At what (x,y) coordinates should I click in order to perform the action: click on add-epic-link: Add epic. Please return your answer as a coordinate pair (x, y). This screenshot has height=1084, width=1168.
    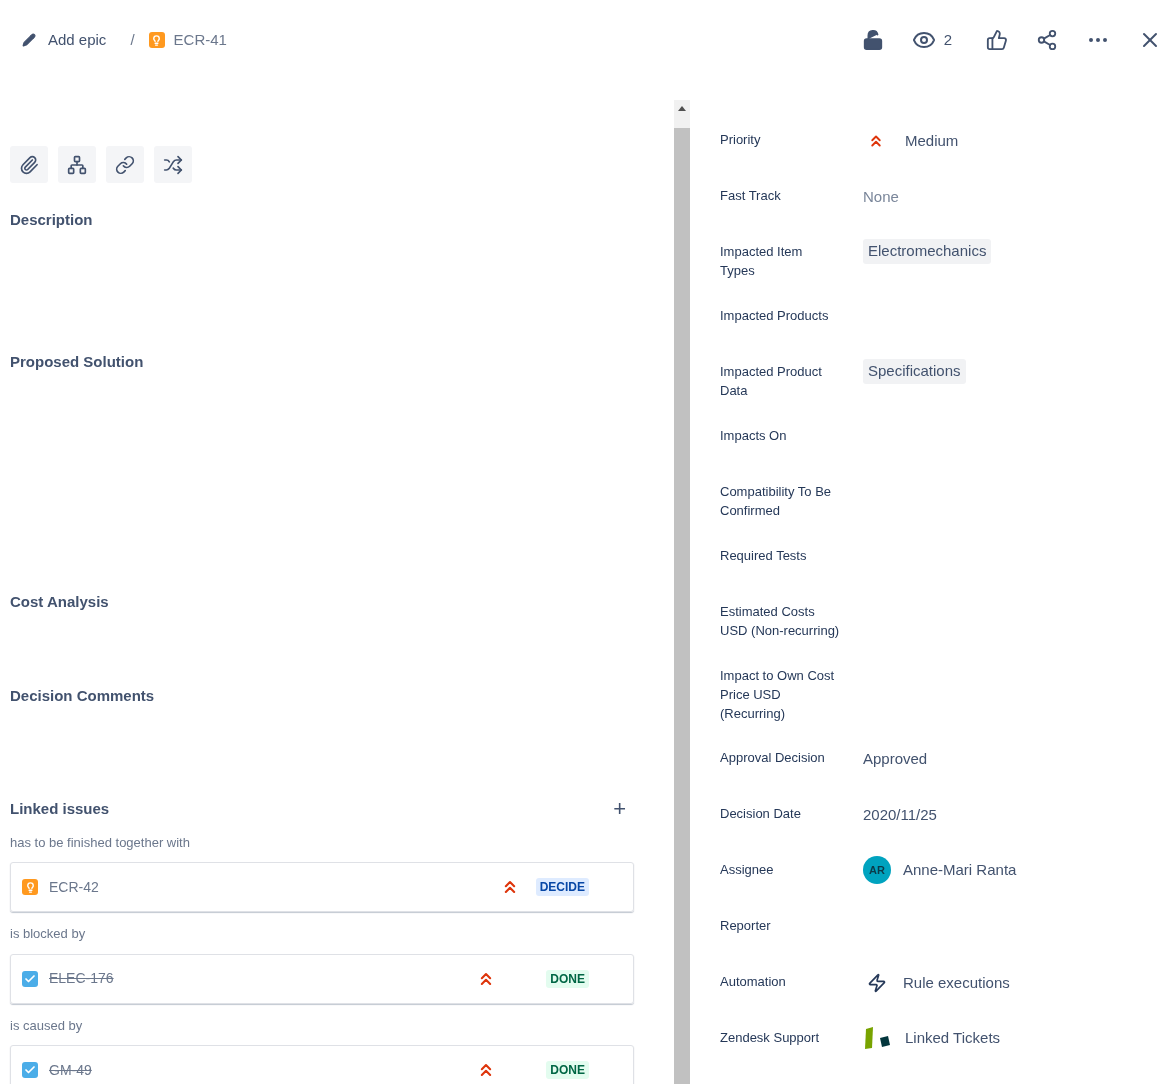
    Looking at the image, I should click on (64, 40).